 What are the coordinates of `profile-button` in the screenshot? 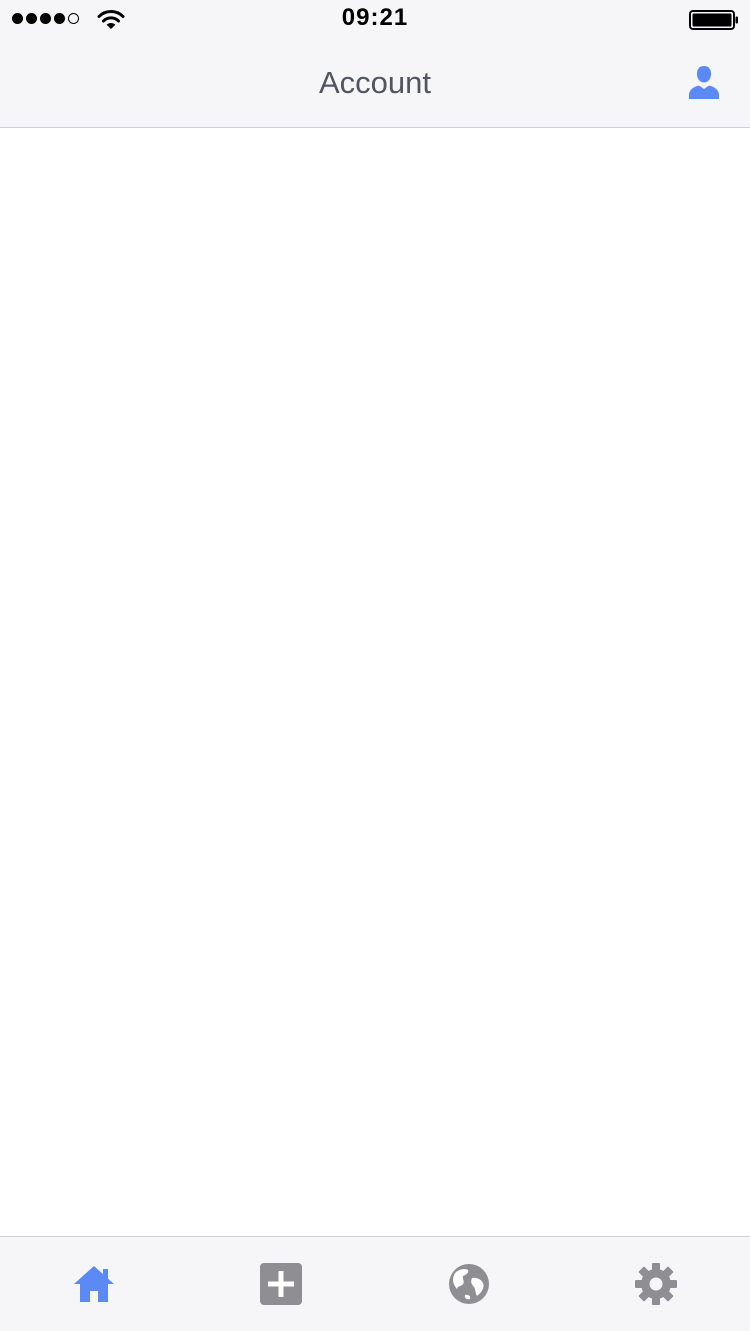 It's located at (704, 84).